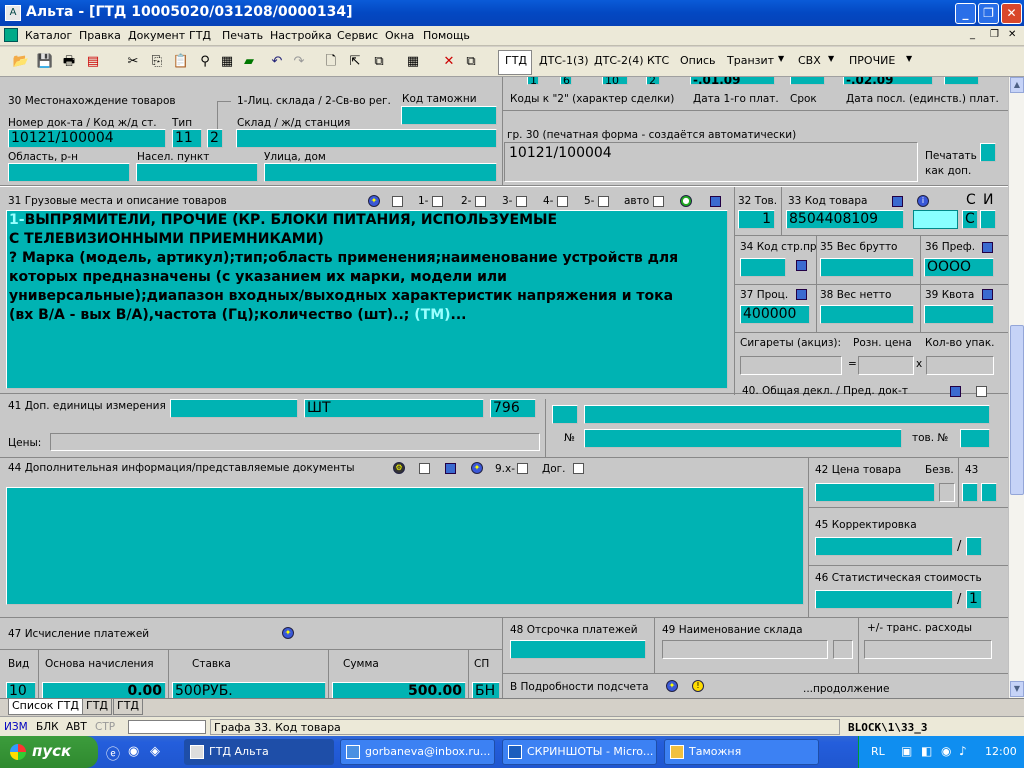 The height and width of the screenshot is (768, 1024). Describe the element at coordinates (405, 546) in the screenshot. I see `additional-info-field` at that location.